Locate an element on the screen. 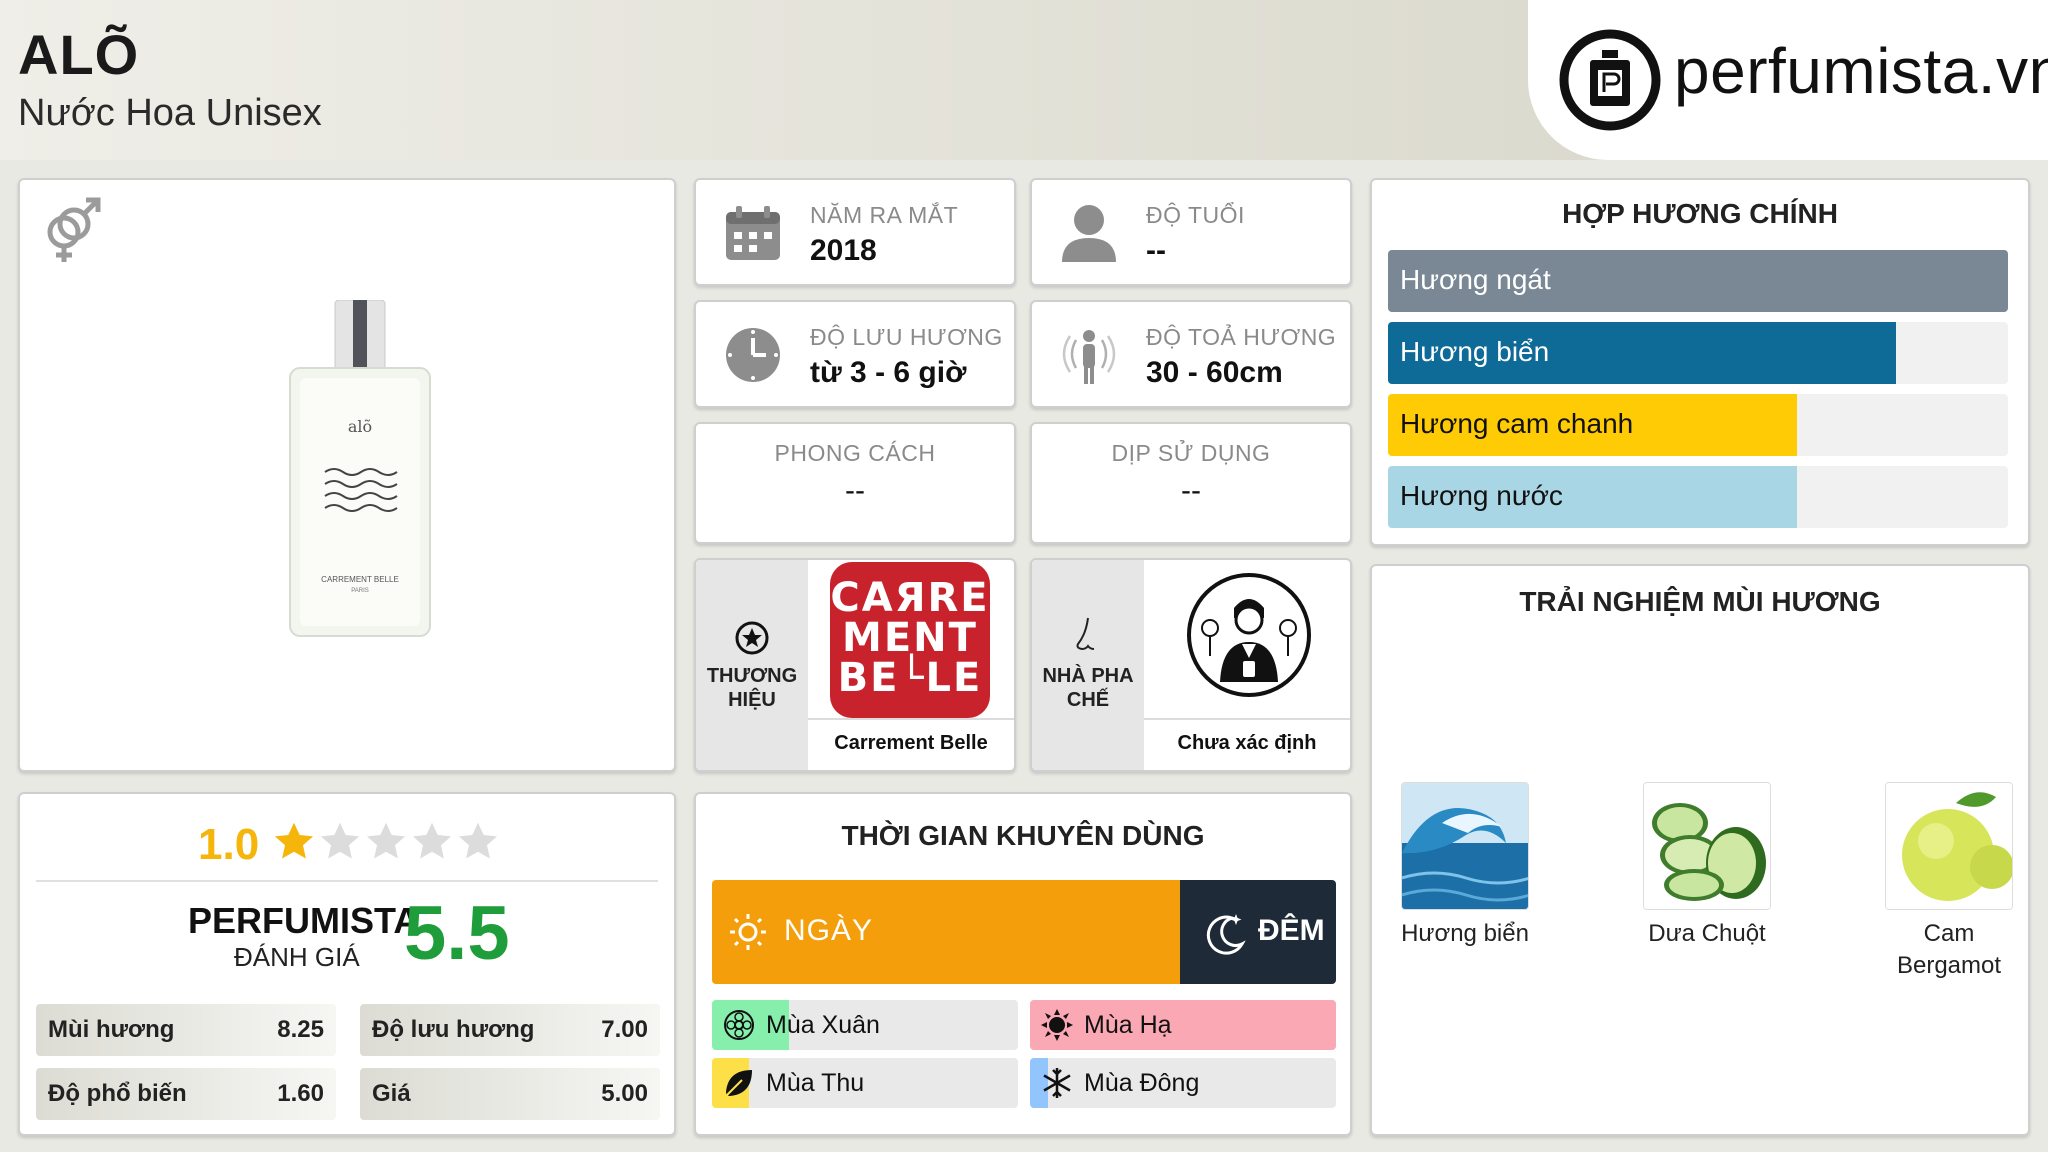  page-header: ALÕ Nước Hoa Unisex perfumista.vn is located at coordinates (1024, 80).